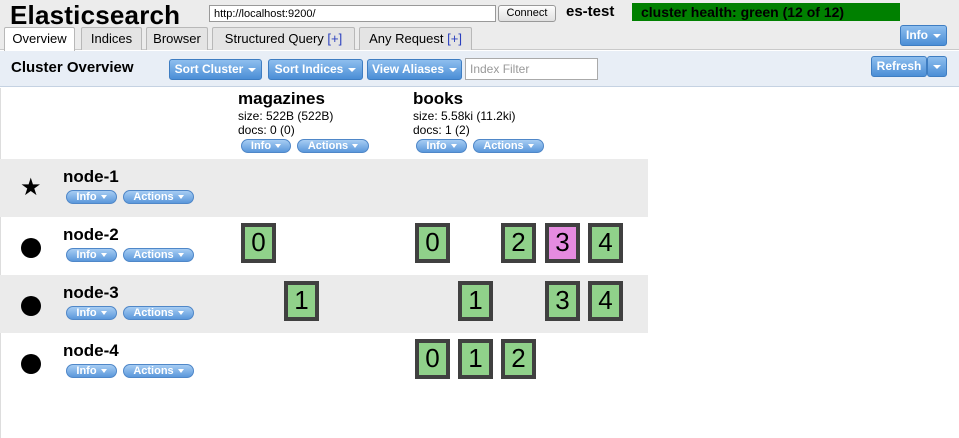 This screenshot has width=959, height=438. Describe the element at coordinates (95, 15) in the screenshot. I see `app-title: Elasticsearch` at that location.